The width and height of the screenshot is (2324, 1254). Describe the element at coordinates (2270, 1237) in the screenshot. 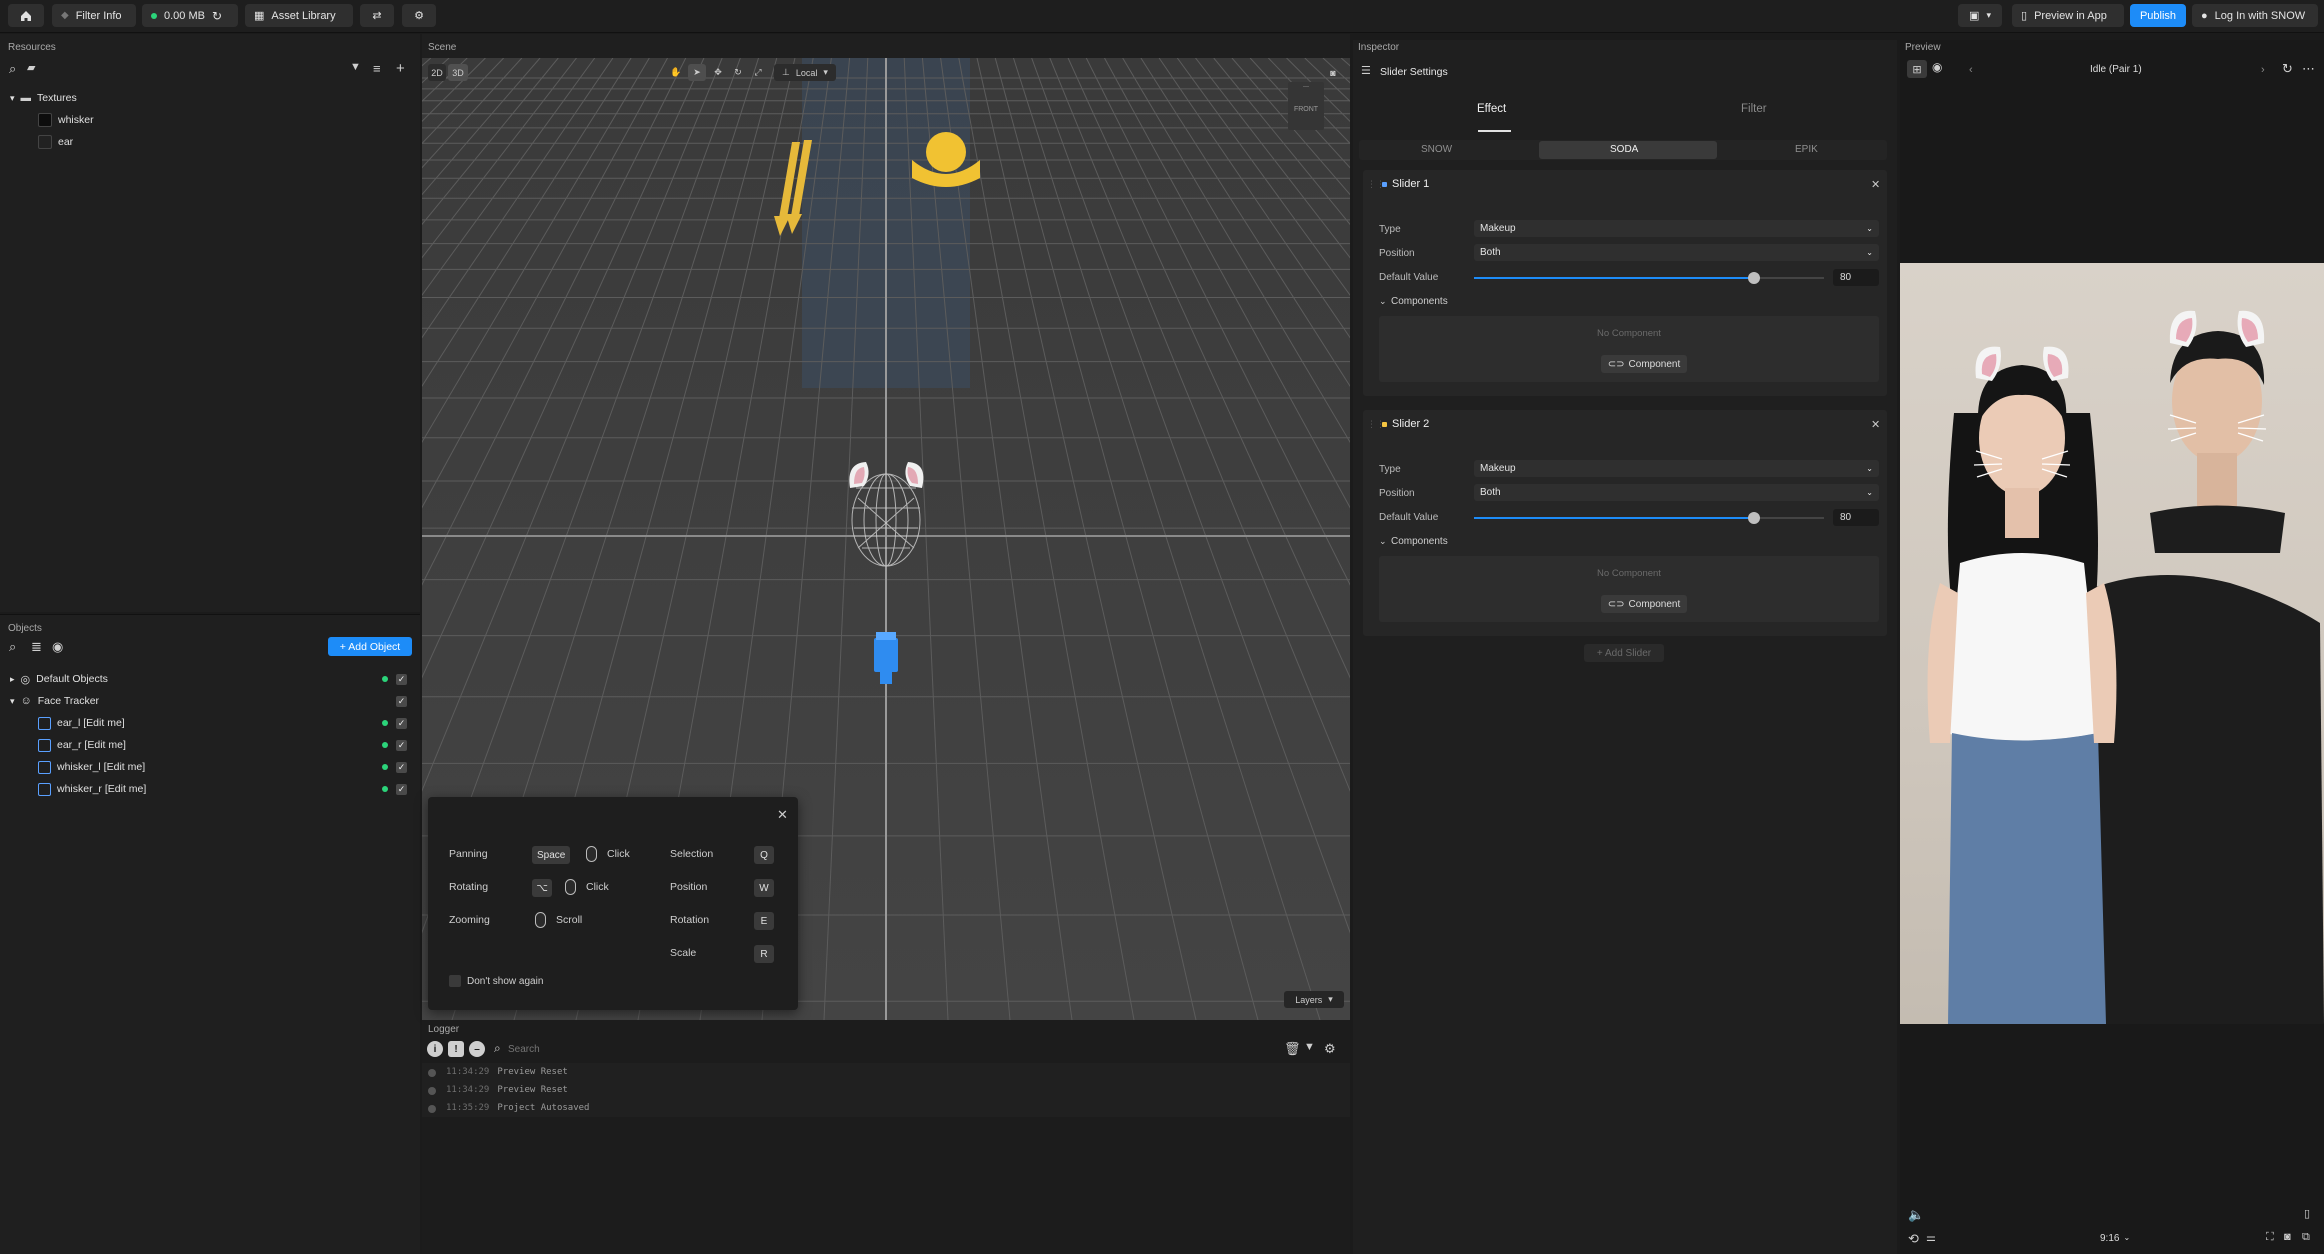

I see `fullscreen-icon: ⛶` at that location.